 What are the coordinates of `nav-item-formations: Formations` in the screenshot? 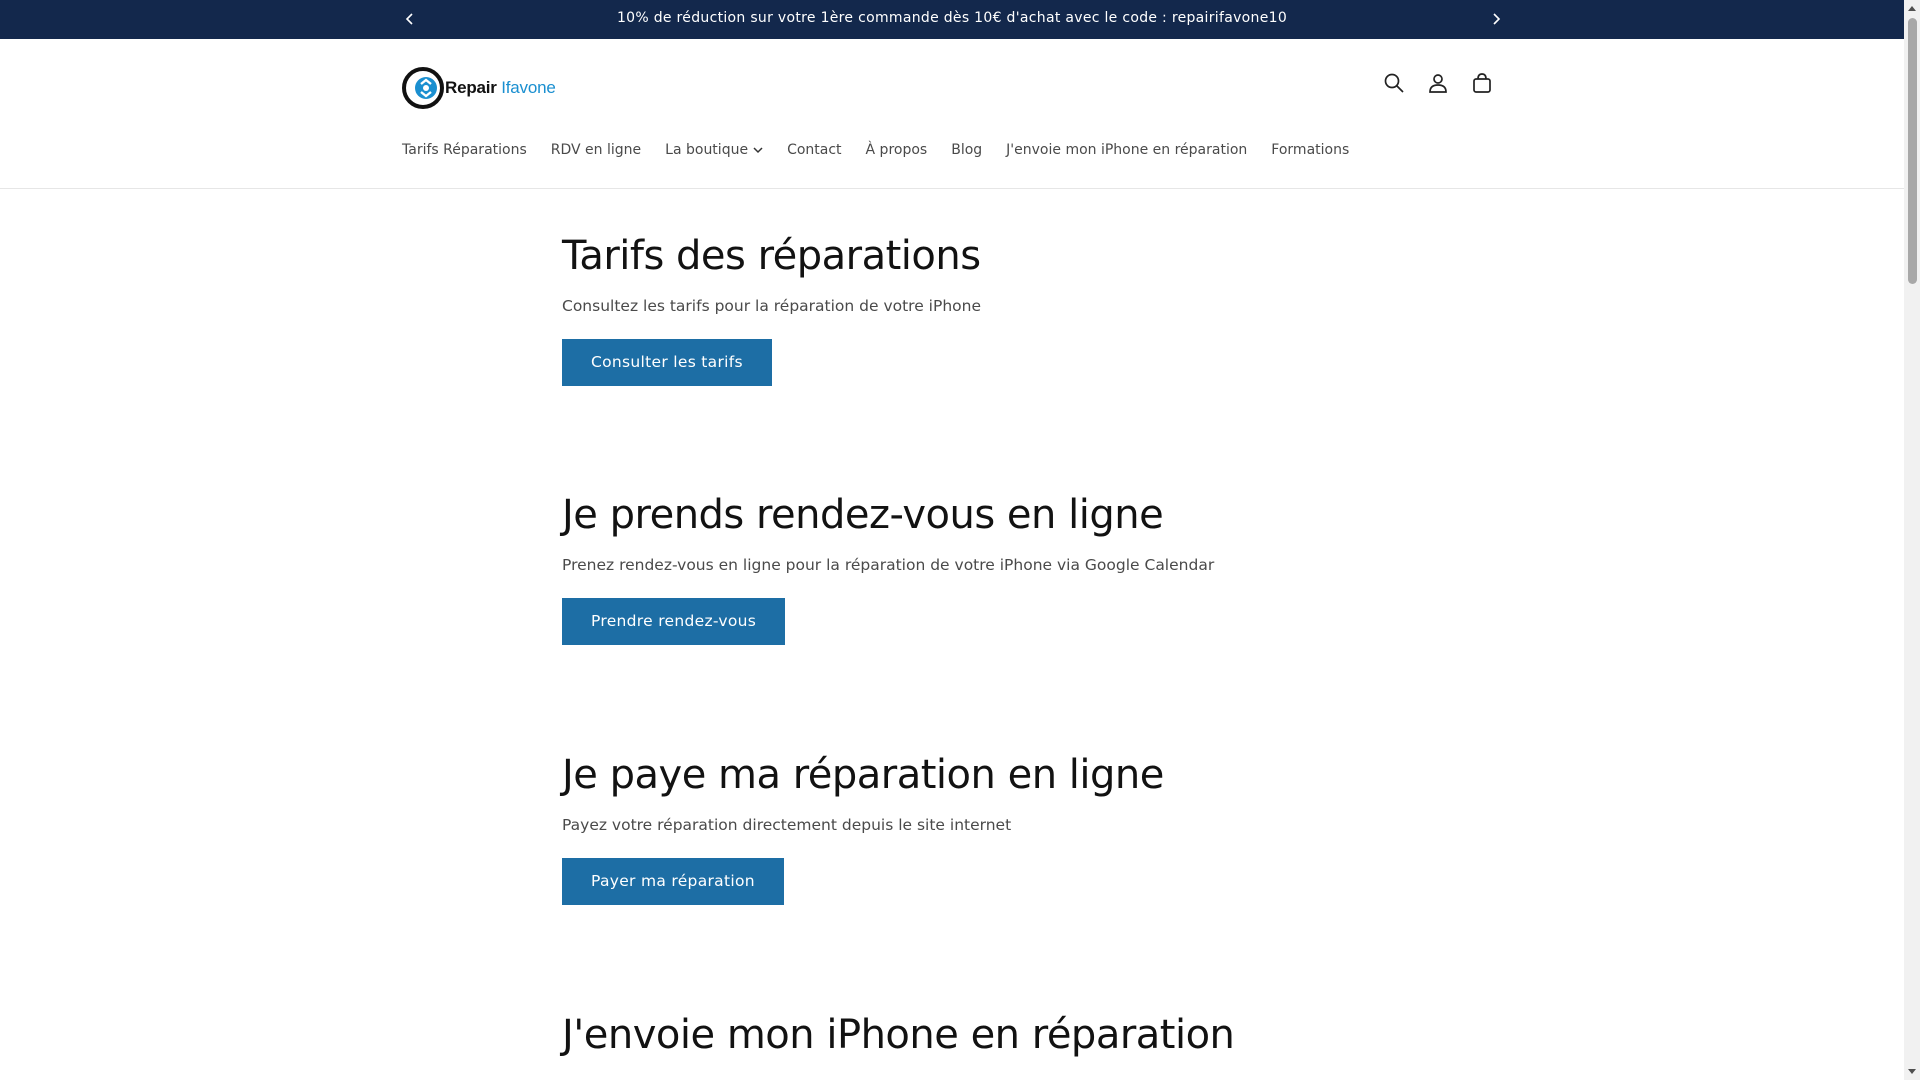 It's located at (1310, 150).